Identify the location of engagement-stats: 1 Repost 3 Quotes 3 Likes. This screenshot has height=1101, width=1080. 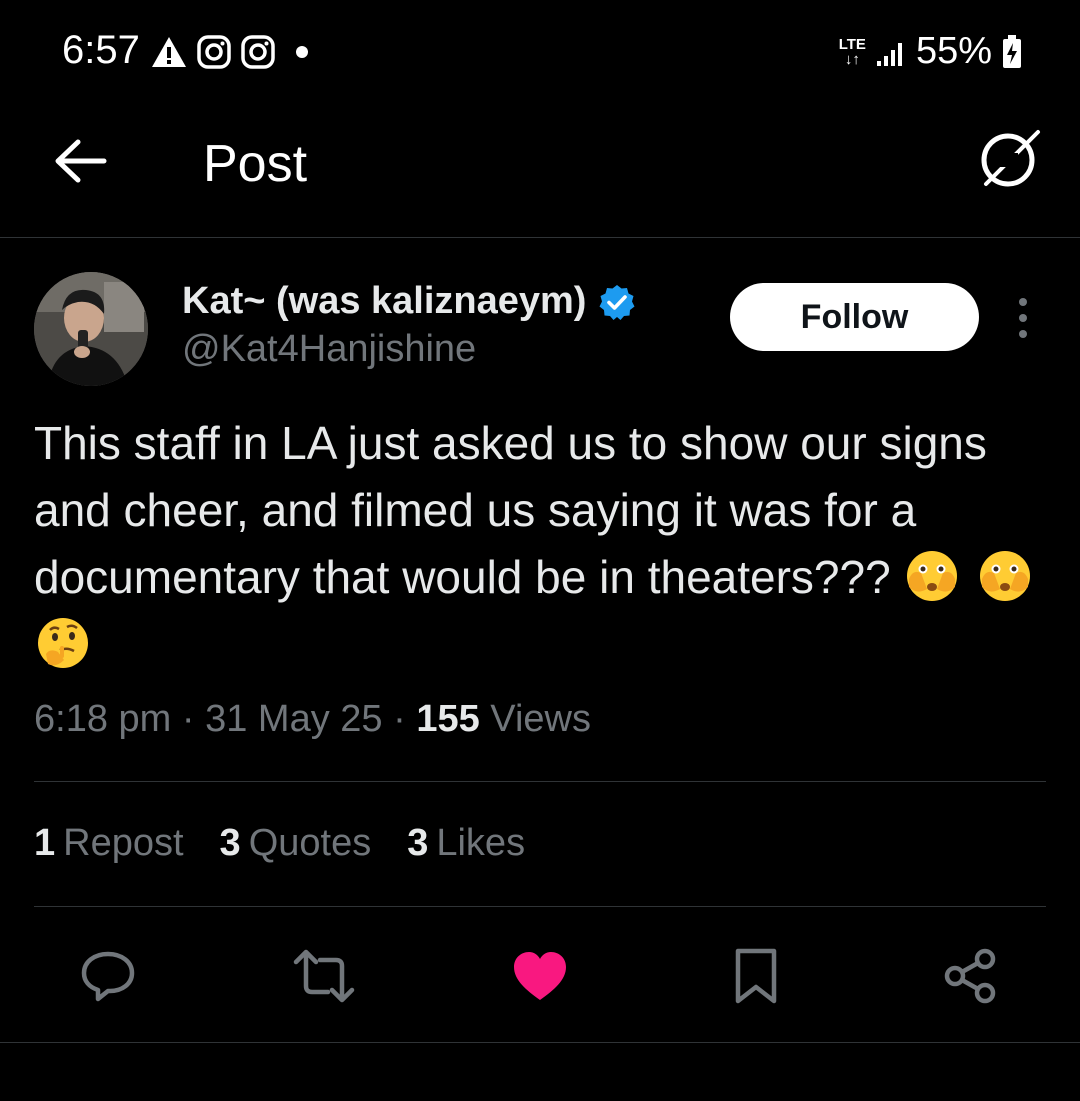
(279, 843).